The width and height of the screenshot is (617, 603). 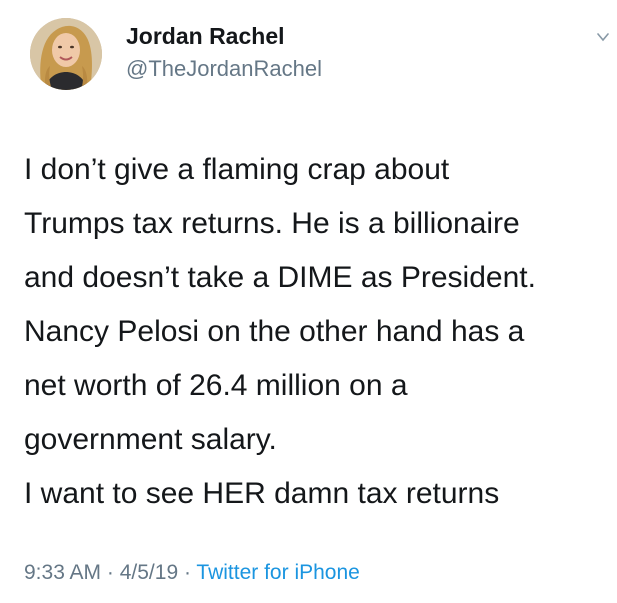 I want to click on tweet-text-line: I don’t give a flaming crap about, so click(x=237, y=169).